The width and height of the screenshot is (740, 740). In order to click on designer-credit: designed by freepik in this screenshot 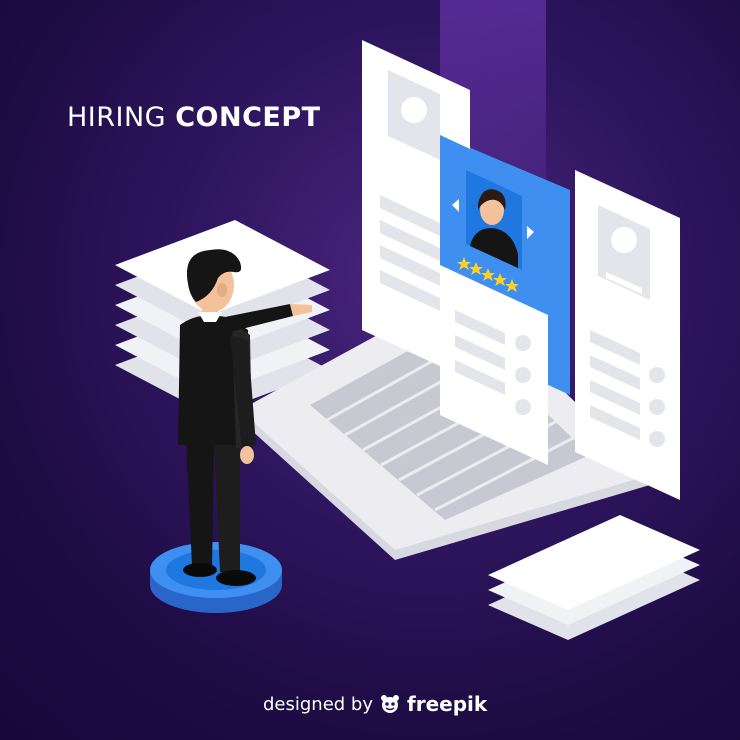, I will do `click(375, 704)`.